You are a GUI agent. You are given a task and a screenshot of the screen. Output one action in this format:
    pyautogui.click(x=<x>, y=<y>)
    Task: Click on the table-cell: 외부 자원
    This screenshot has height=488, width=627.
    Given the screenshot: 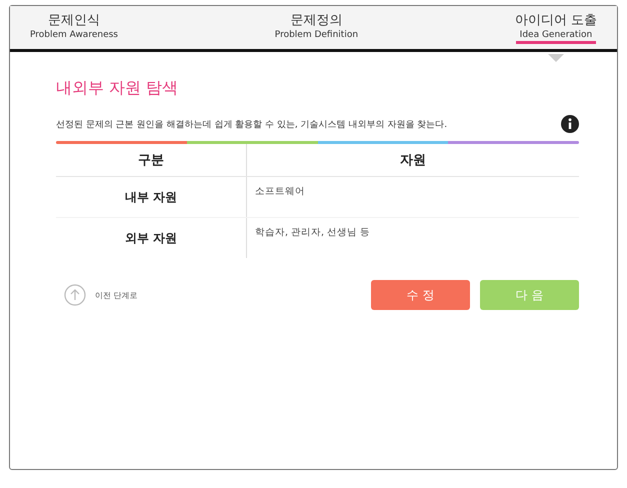 What is the action you would take?
    pyautogui.click(x=151, y=238)
    